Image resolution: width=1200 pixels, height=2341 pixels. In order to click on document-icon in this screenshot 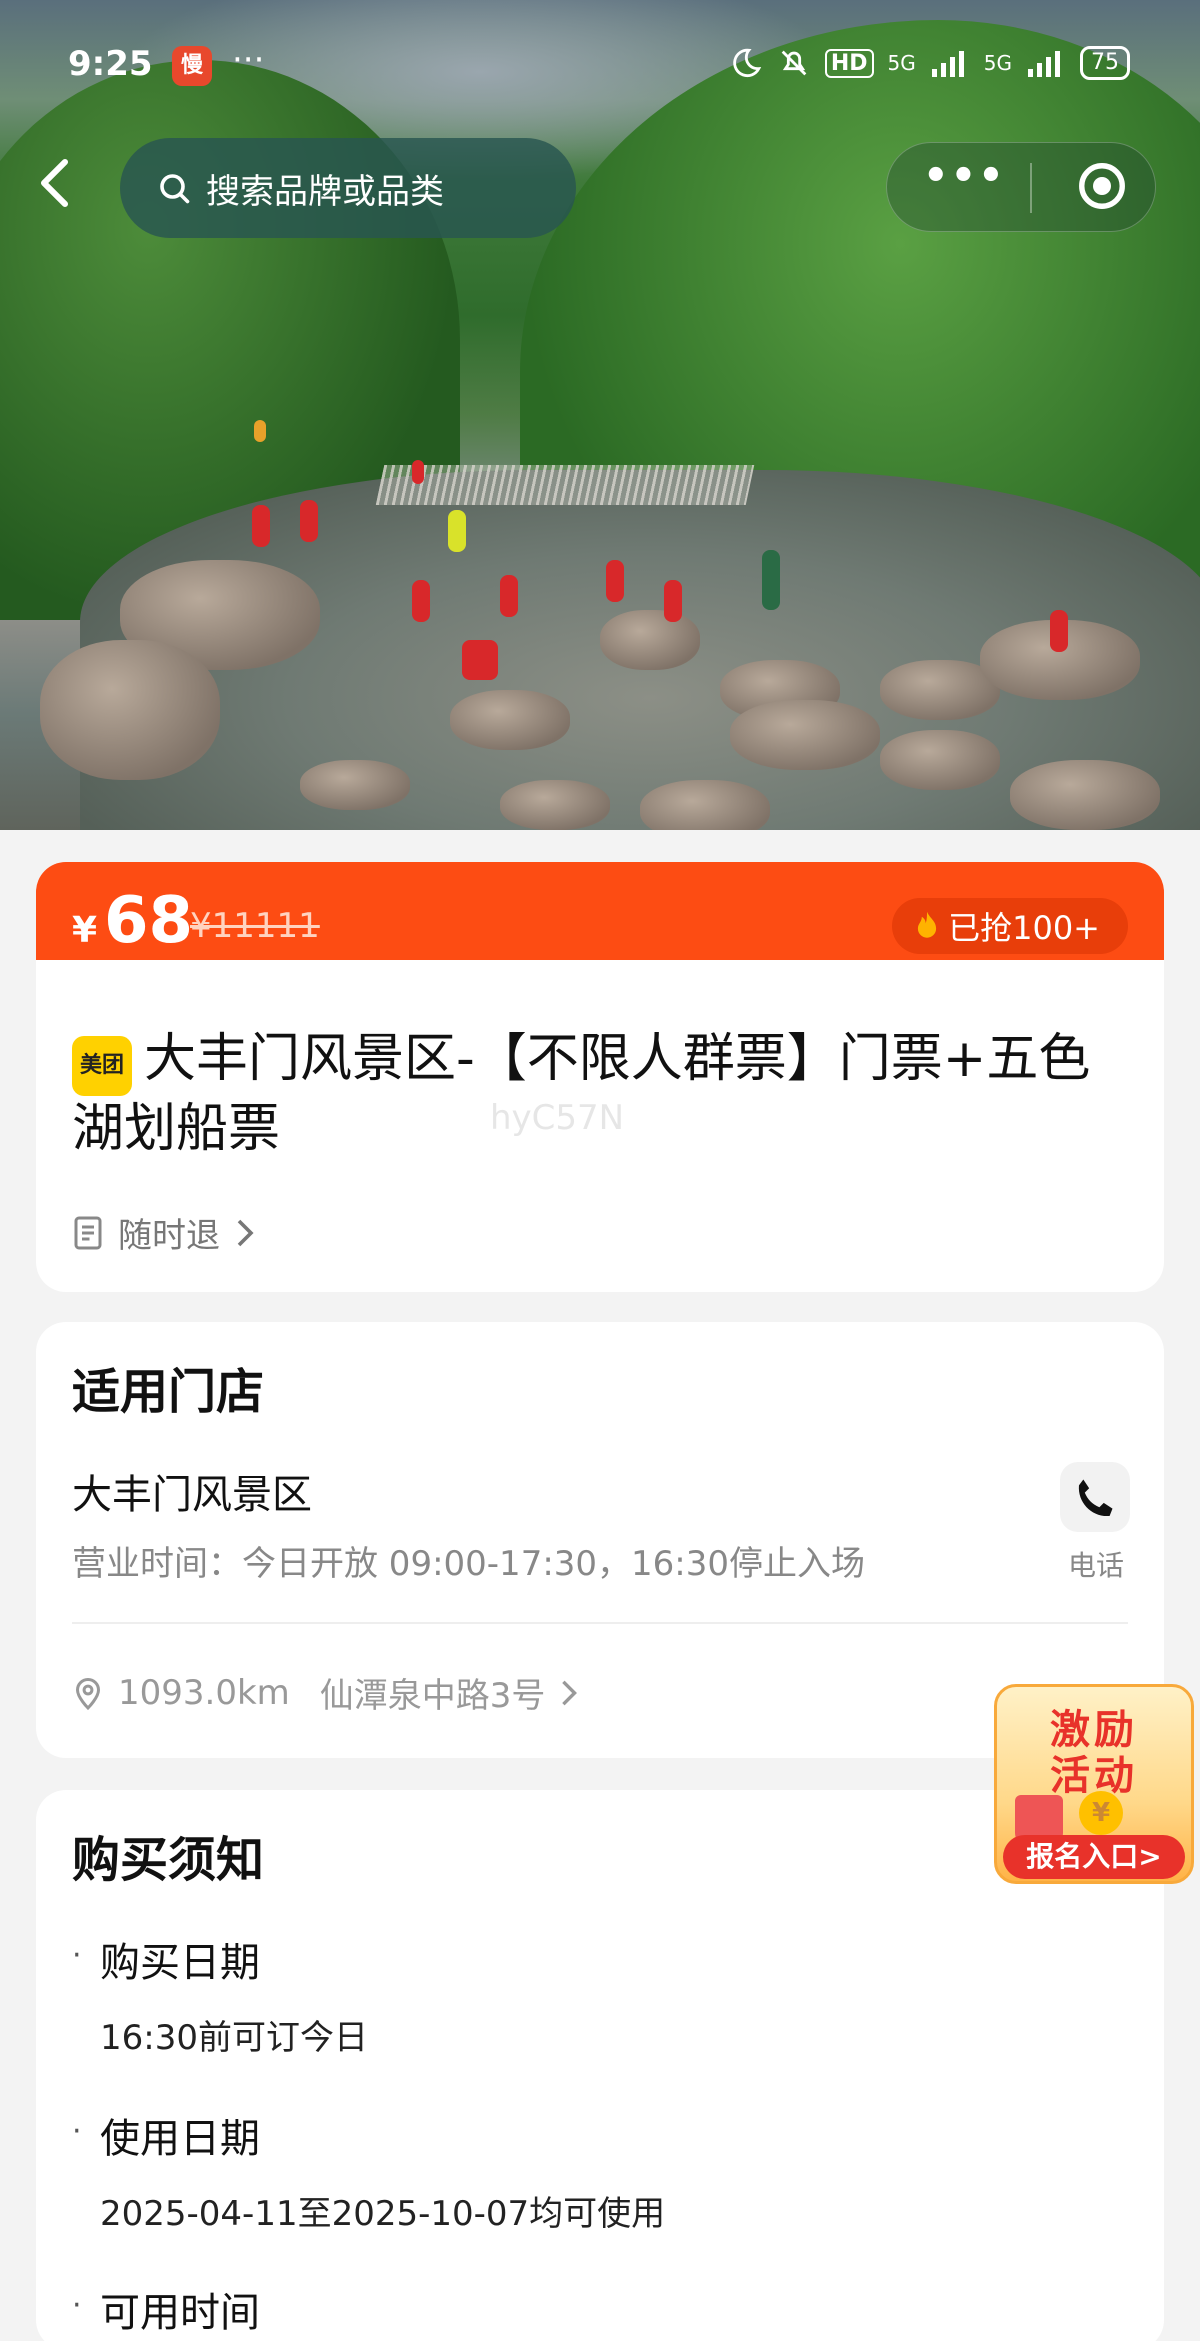, I will do `click(88, 1232)`.